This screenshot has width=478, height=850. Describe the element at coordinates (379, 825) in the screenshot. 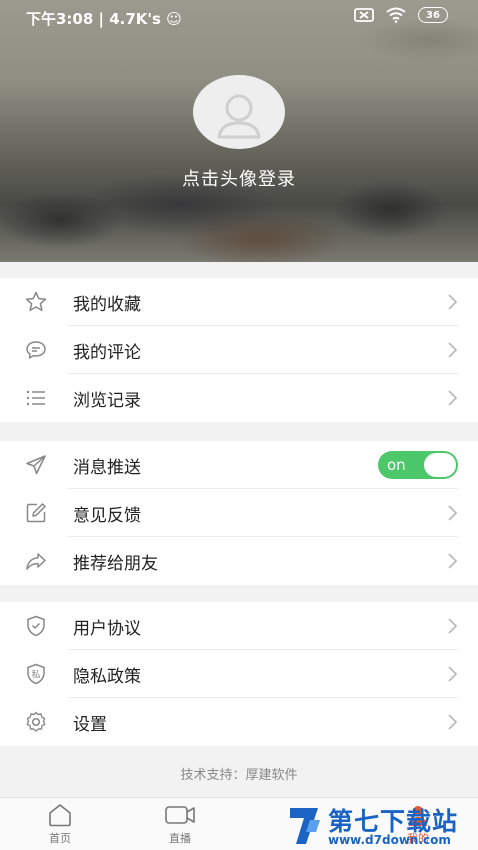

I see `watermark: 第七下载站 www.d7down.com` at that location.